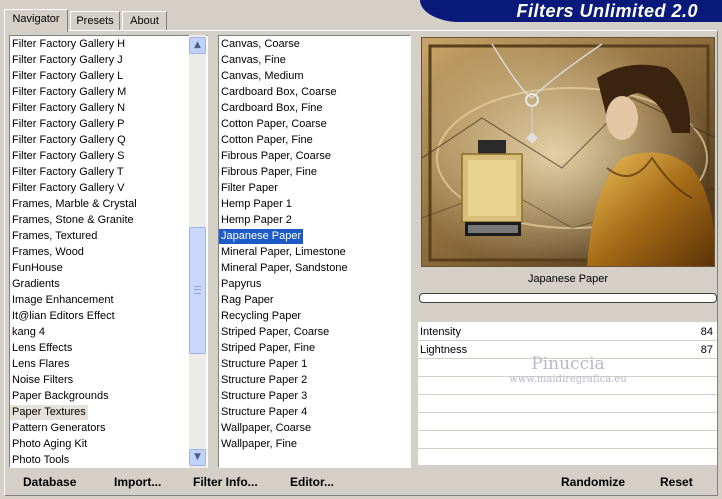 The image size is (722, 499). I want to click on progress-bar, so click(568, 298).